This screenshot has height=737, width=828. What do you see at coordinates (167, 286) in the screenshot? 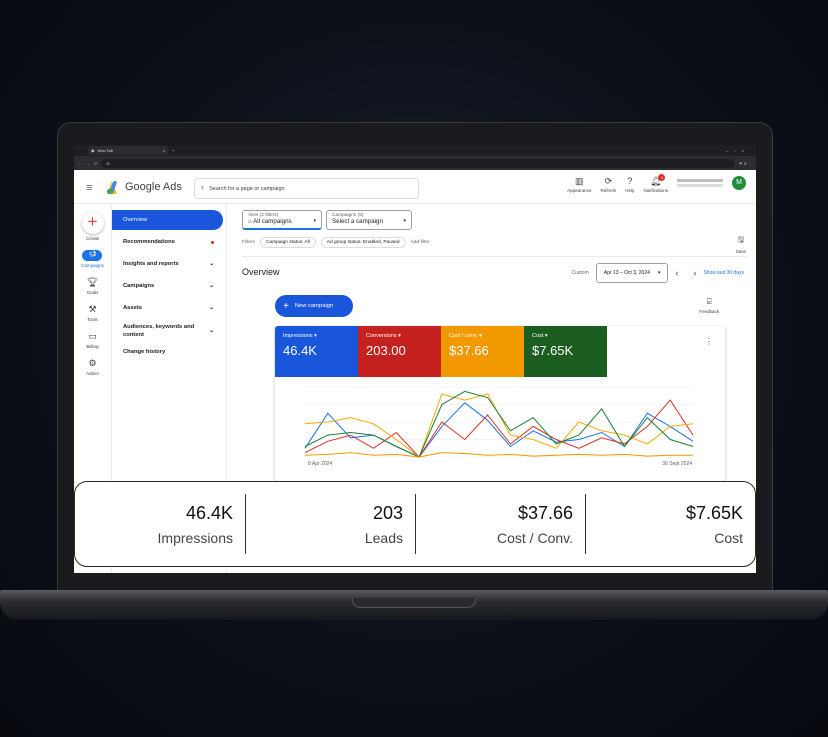
I see `nav-item-campaigns: Campaigns ⌄` at bounding box center [167, 286].